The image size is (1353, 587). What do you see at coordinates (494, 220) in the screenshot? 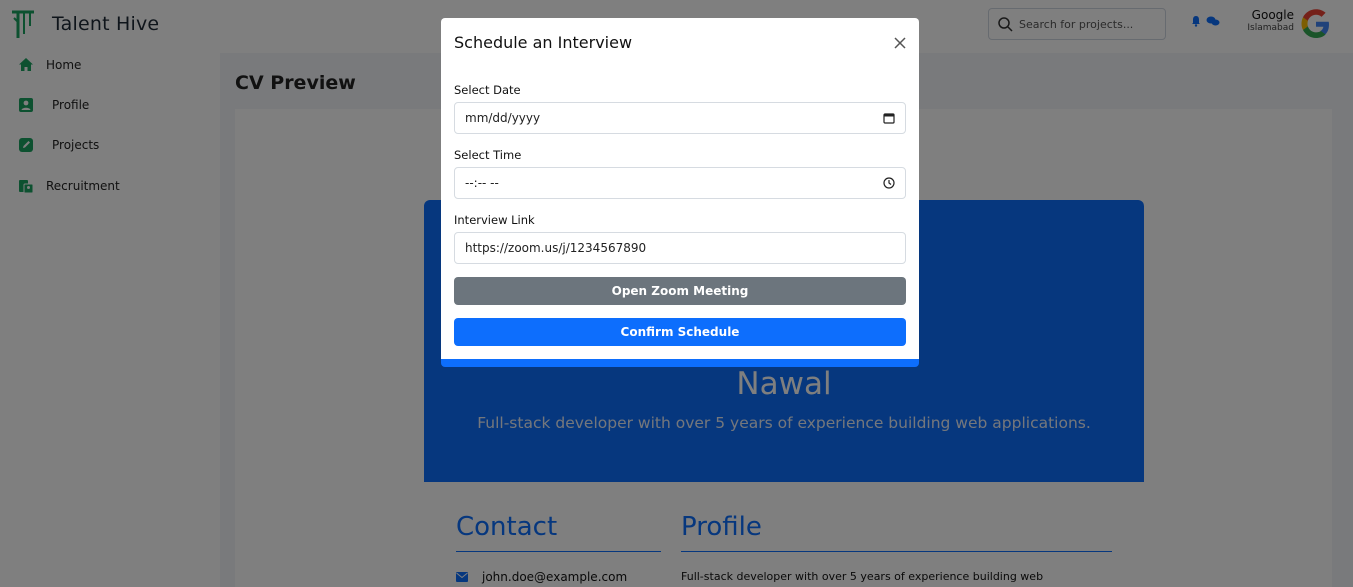
I see `link-label: Interview Link` at bounding box center [494, 220].